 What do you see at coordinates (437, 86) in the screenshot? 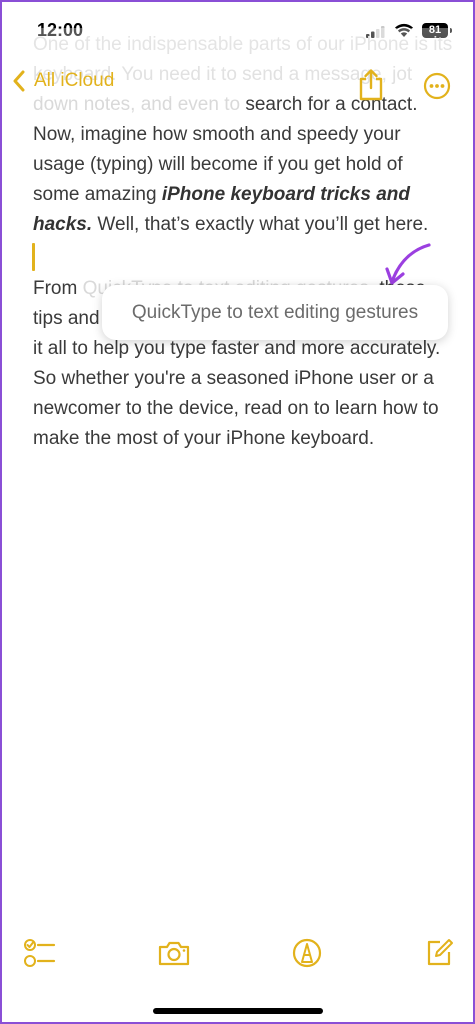
I see `more-options-icon` at bounding box center [437, 86].